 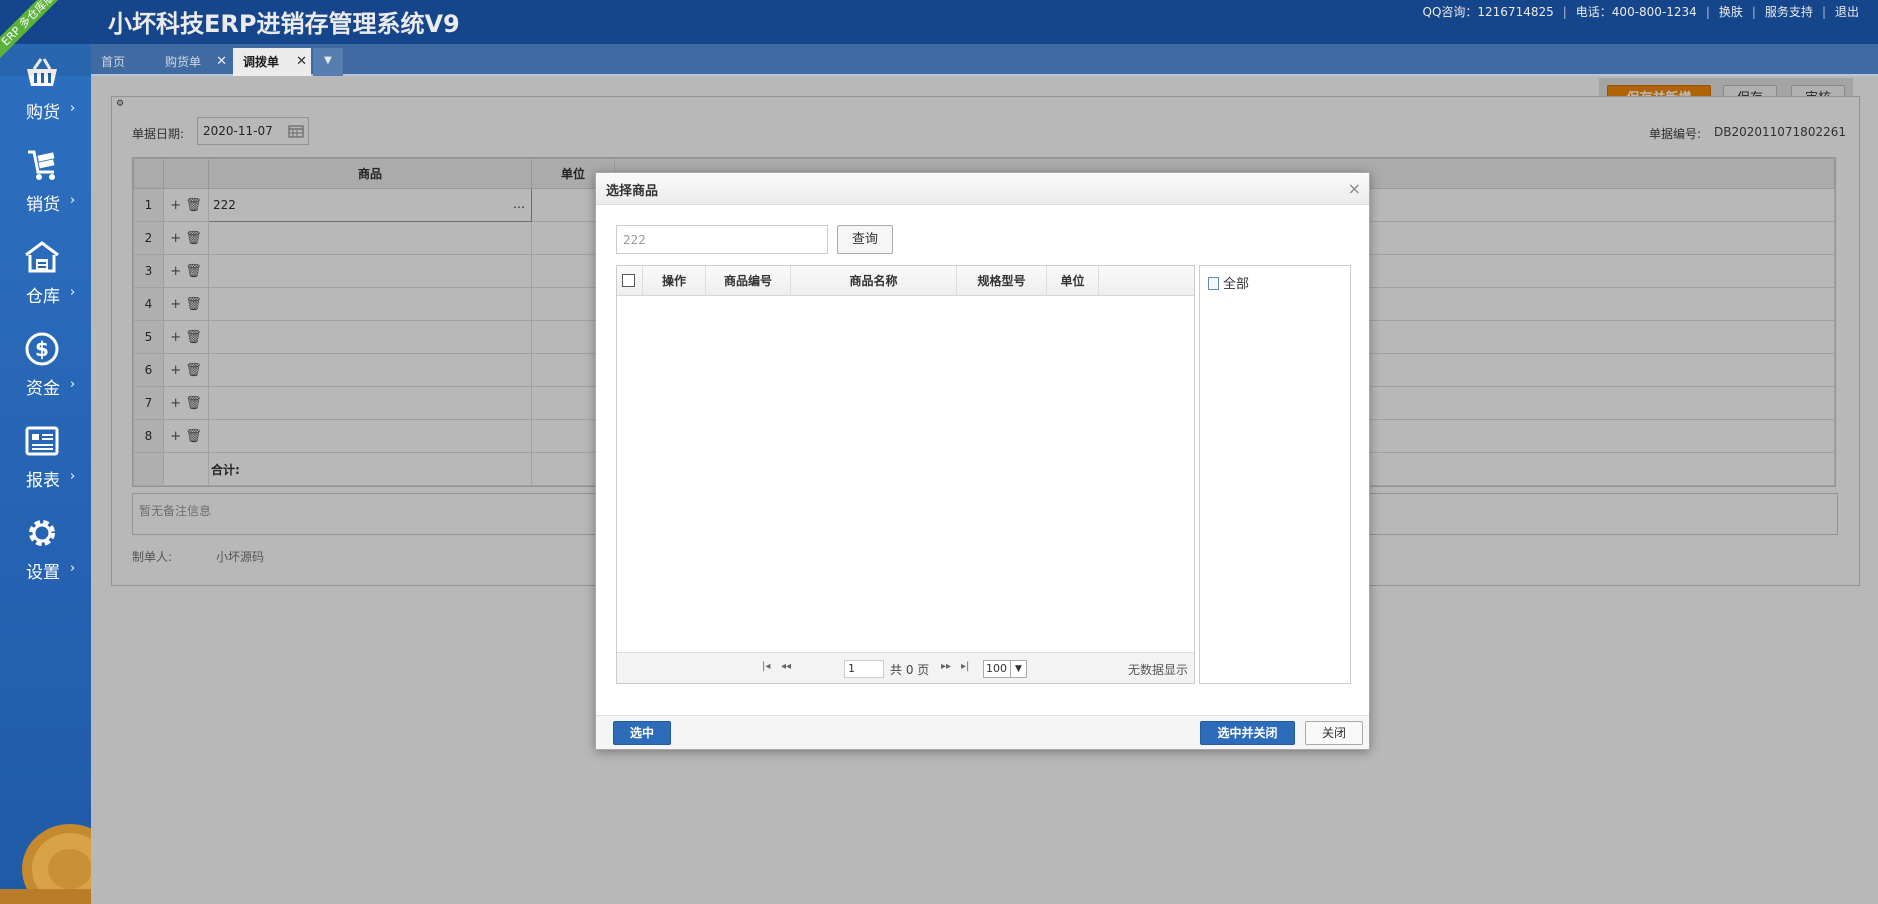 I want to click on col-product-name: 商品名称, so click(x=874, y=281).